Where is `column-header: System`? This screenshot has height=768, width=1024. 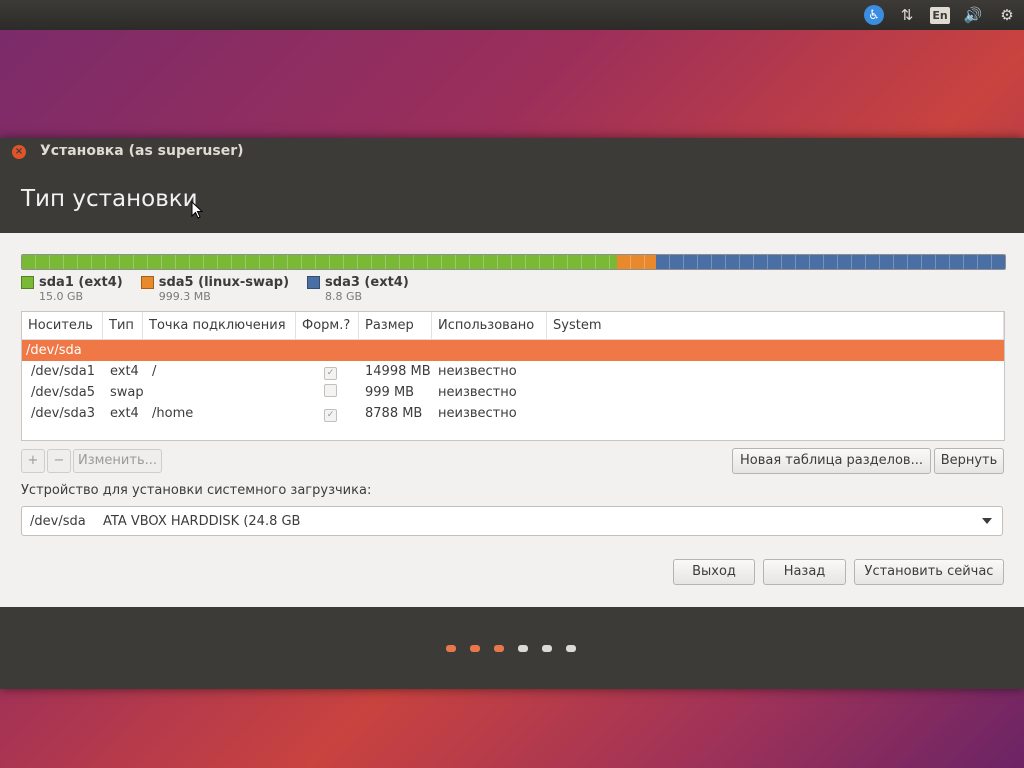
column-header: System is located at coordinates (775, 325).